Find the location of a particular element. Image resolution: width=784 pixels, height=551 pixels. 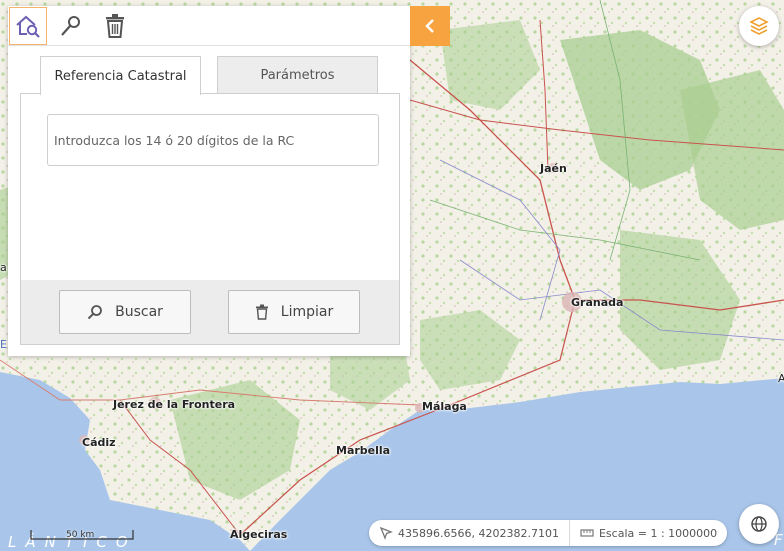

city-label-granada: Granada is located at coordinates (597, 302).